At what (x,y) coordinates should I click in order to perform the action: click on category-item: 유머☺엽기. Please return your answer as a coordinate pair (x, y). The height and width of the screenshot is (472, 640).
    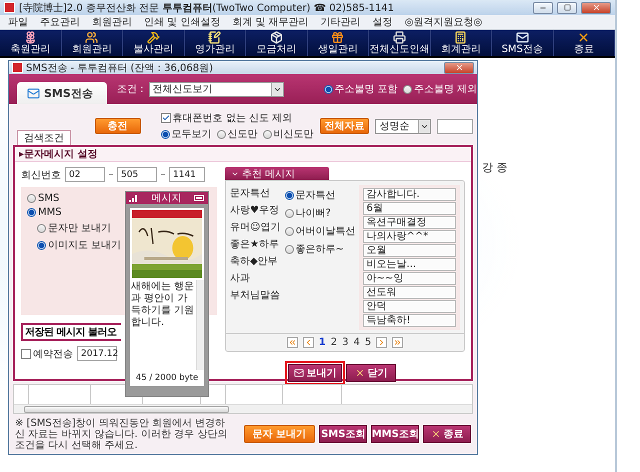
    Looking at the image, I should click on (256, 227).